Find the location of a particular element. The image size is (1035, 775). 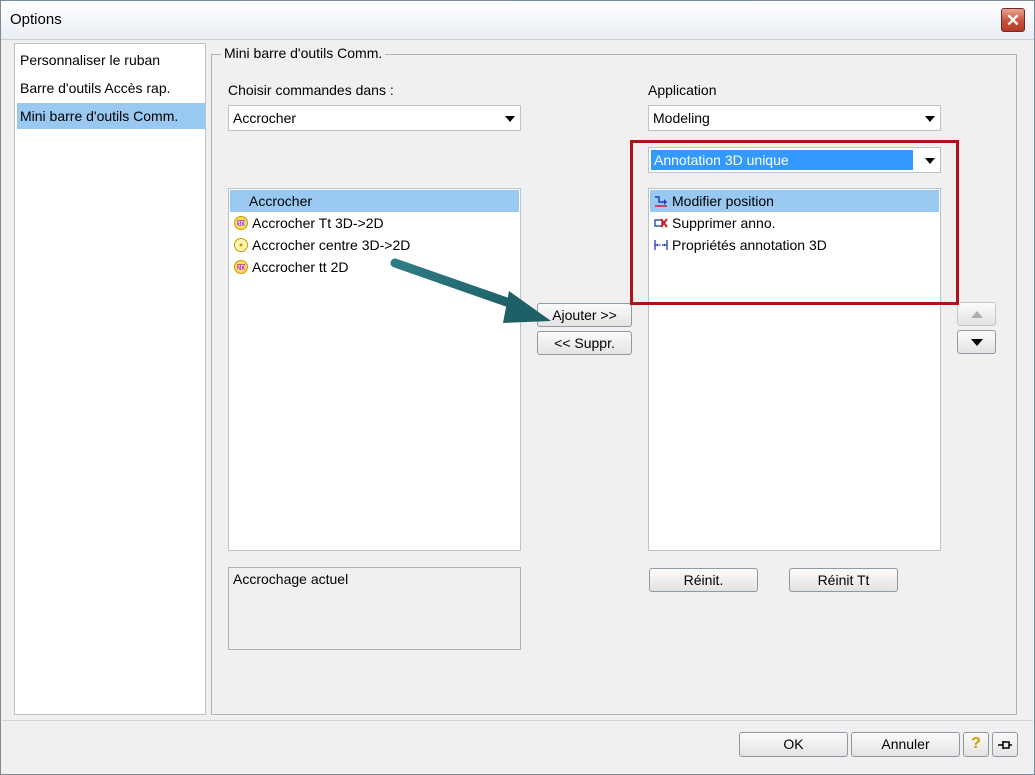

group-title: Mini barre d'outils Comm. is located at coordinates (303, 53).